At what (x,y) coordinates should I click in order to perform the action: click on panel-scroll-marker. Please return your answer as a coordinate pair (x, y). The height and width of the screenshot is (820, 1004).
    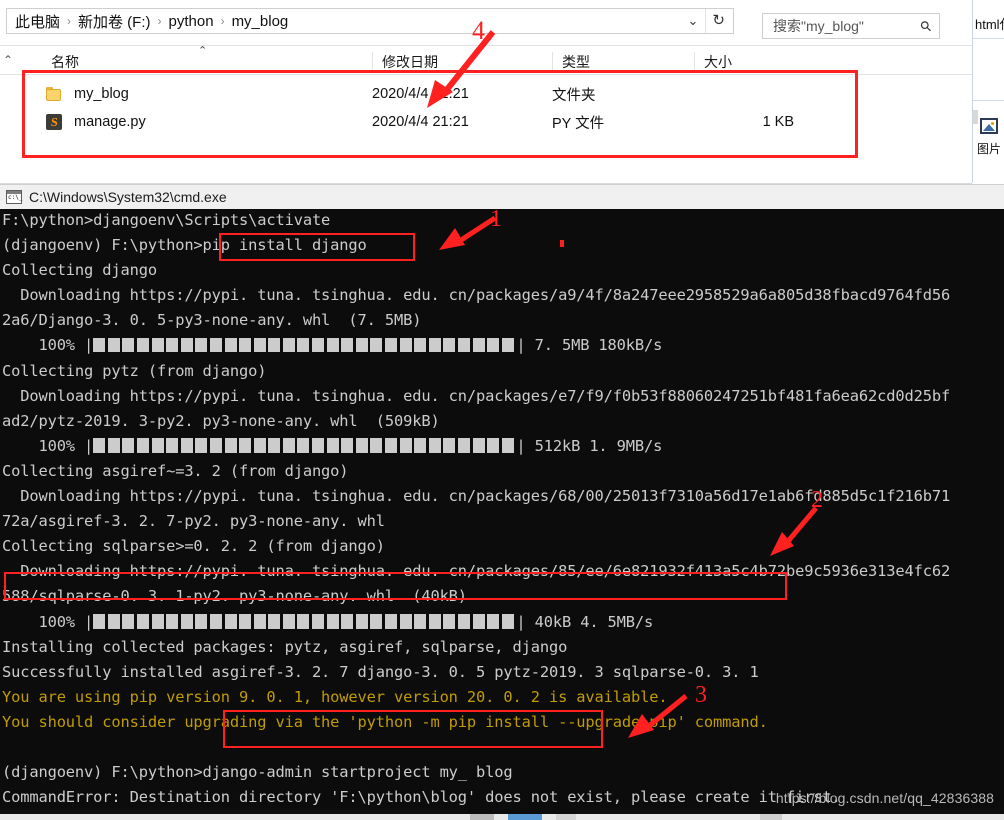
    Looking at the image, I should click on (975, 117).